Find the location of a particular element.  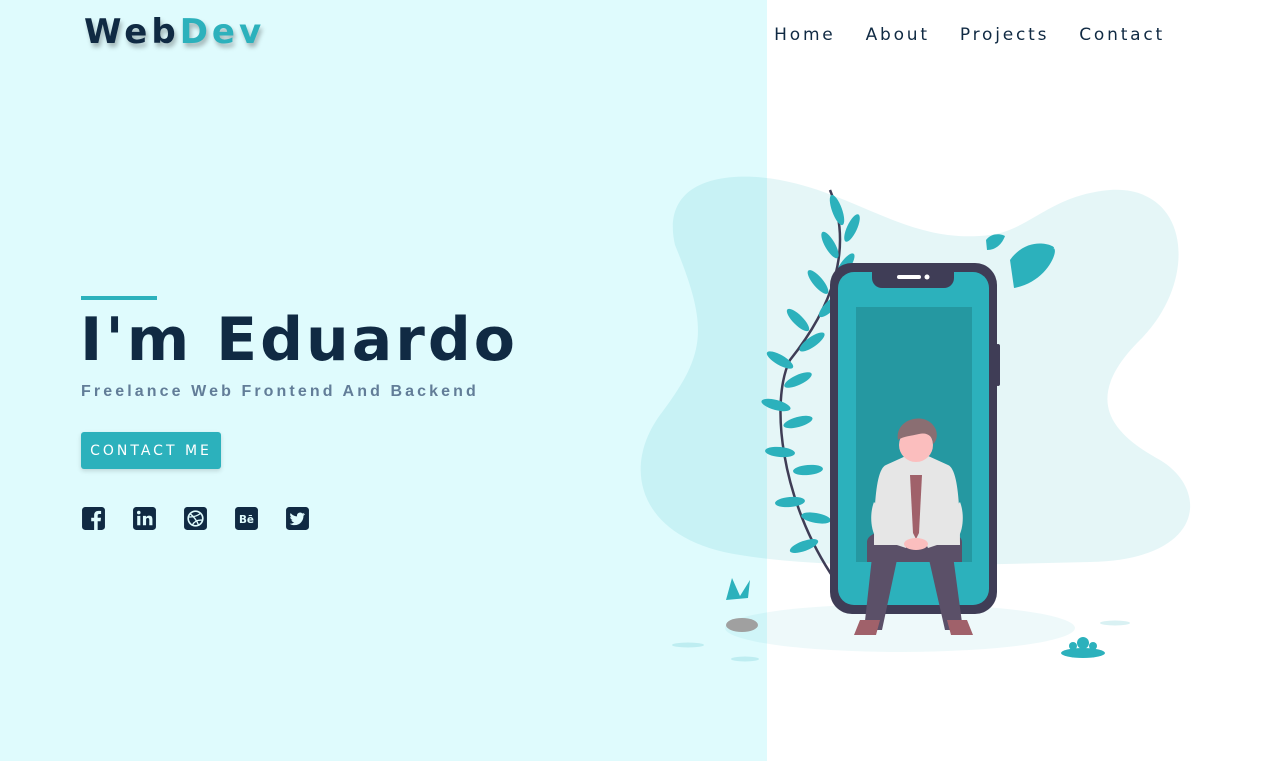

svg-text: Bē is located at coordinates (246, 520).